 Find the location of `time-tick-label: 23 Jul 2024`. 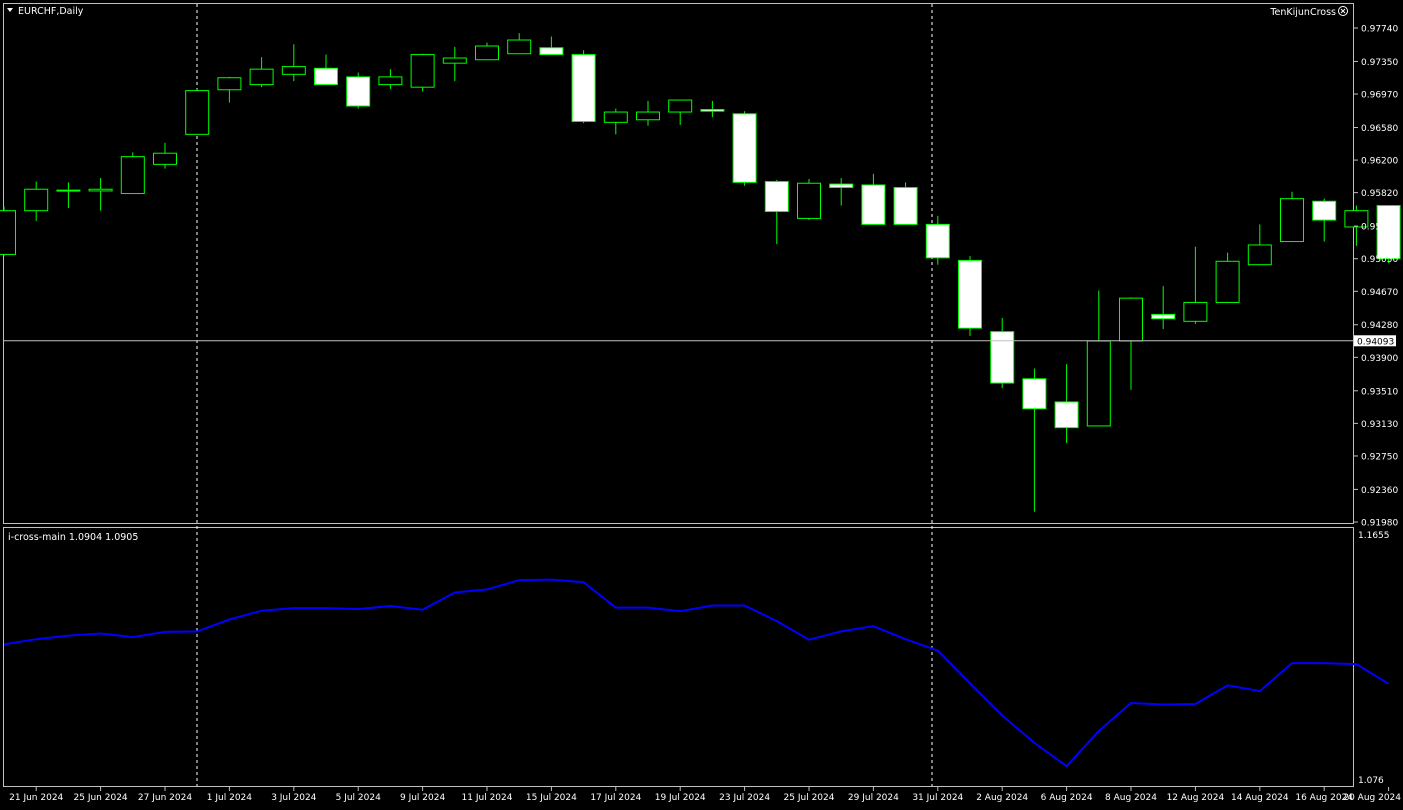

time-tick-label: 23 Jul 2024 is located at coordinates (744, 798).